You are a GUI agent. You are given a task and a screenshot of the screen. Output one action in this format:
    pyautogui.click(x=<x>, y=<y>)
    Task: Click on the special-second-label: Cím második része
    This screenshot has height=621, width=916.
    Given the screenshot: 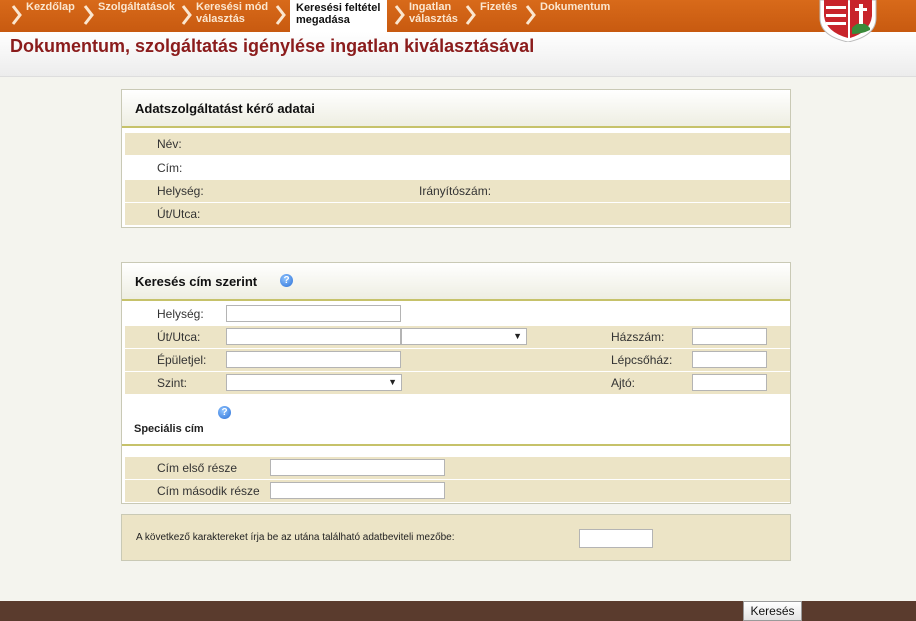 What is the action you would take?
    pyautogui.click(x=208, y=491)
    